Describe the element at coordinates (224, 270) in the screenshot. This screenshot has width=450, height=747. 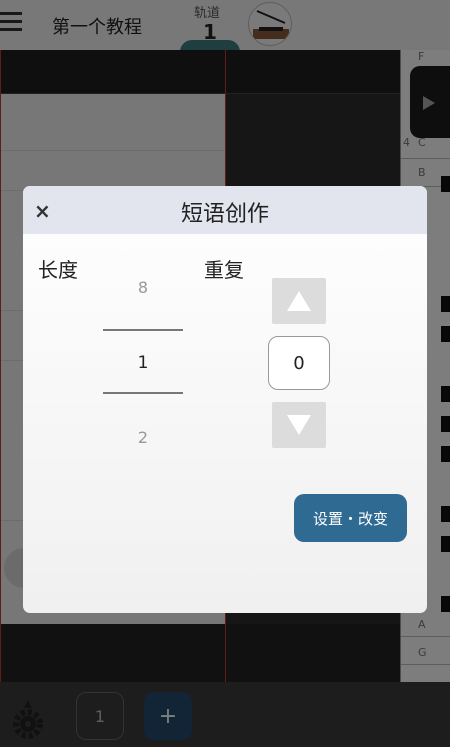
I see `repeat-label: 重复` at that location.